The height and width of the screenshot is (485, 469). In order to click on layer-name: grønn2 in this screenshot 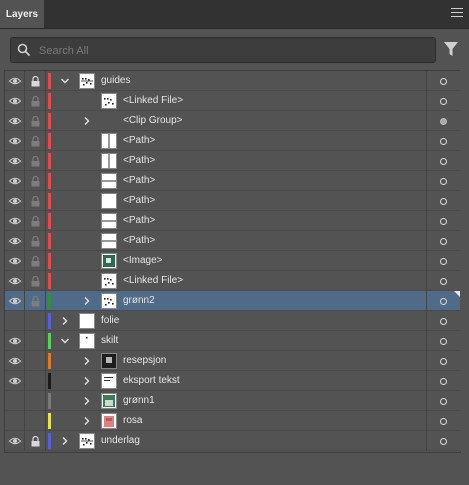, I will do `click(139, 301)`.